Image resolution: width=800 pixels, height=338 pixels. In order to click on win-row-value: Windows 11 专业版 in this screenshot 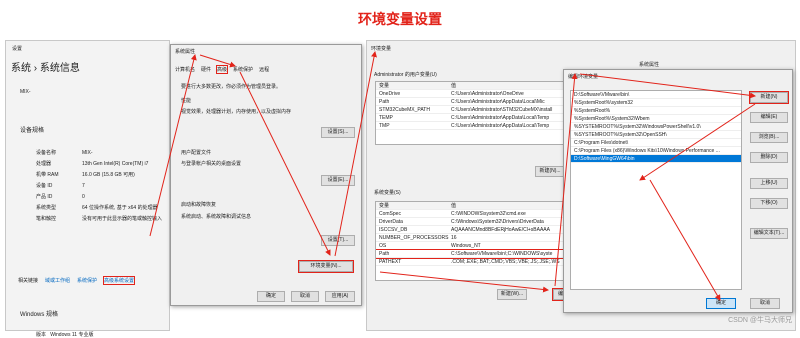, I will do `click(72, 335)`.